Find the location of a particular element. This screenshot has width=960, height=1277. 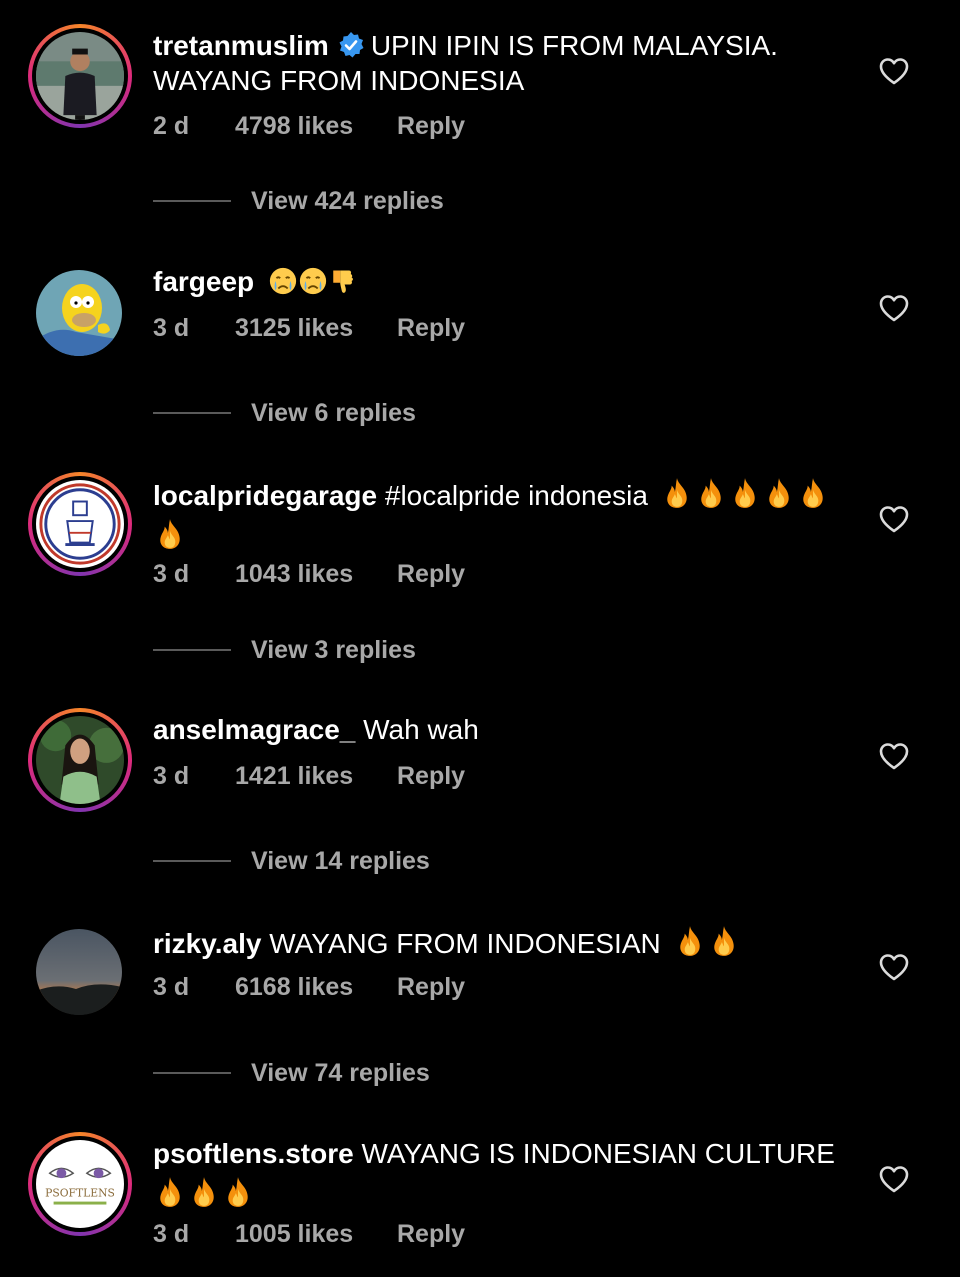

likes-count: 4798 likes is located at coordinates (316, 126).